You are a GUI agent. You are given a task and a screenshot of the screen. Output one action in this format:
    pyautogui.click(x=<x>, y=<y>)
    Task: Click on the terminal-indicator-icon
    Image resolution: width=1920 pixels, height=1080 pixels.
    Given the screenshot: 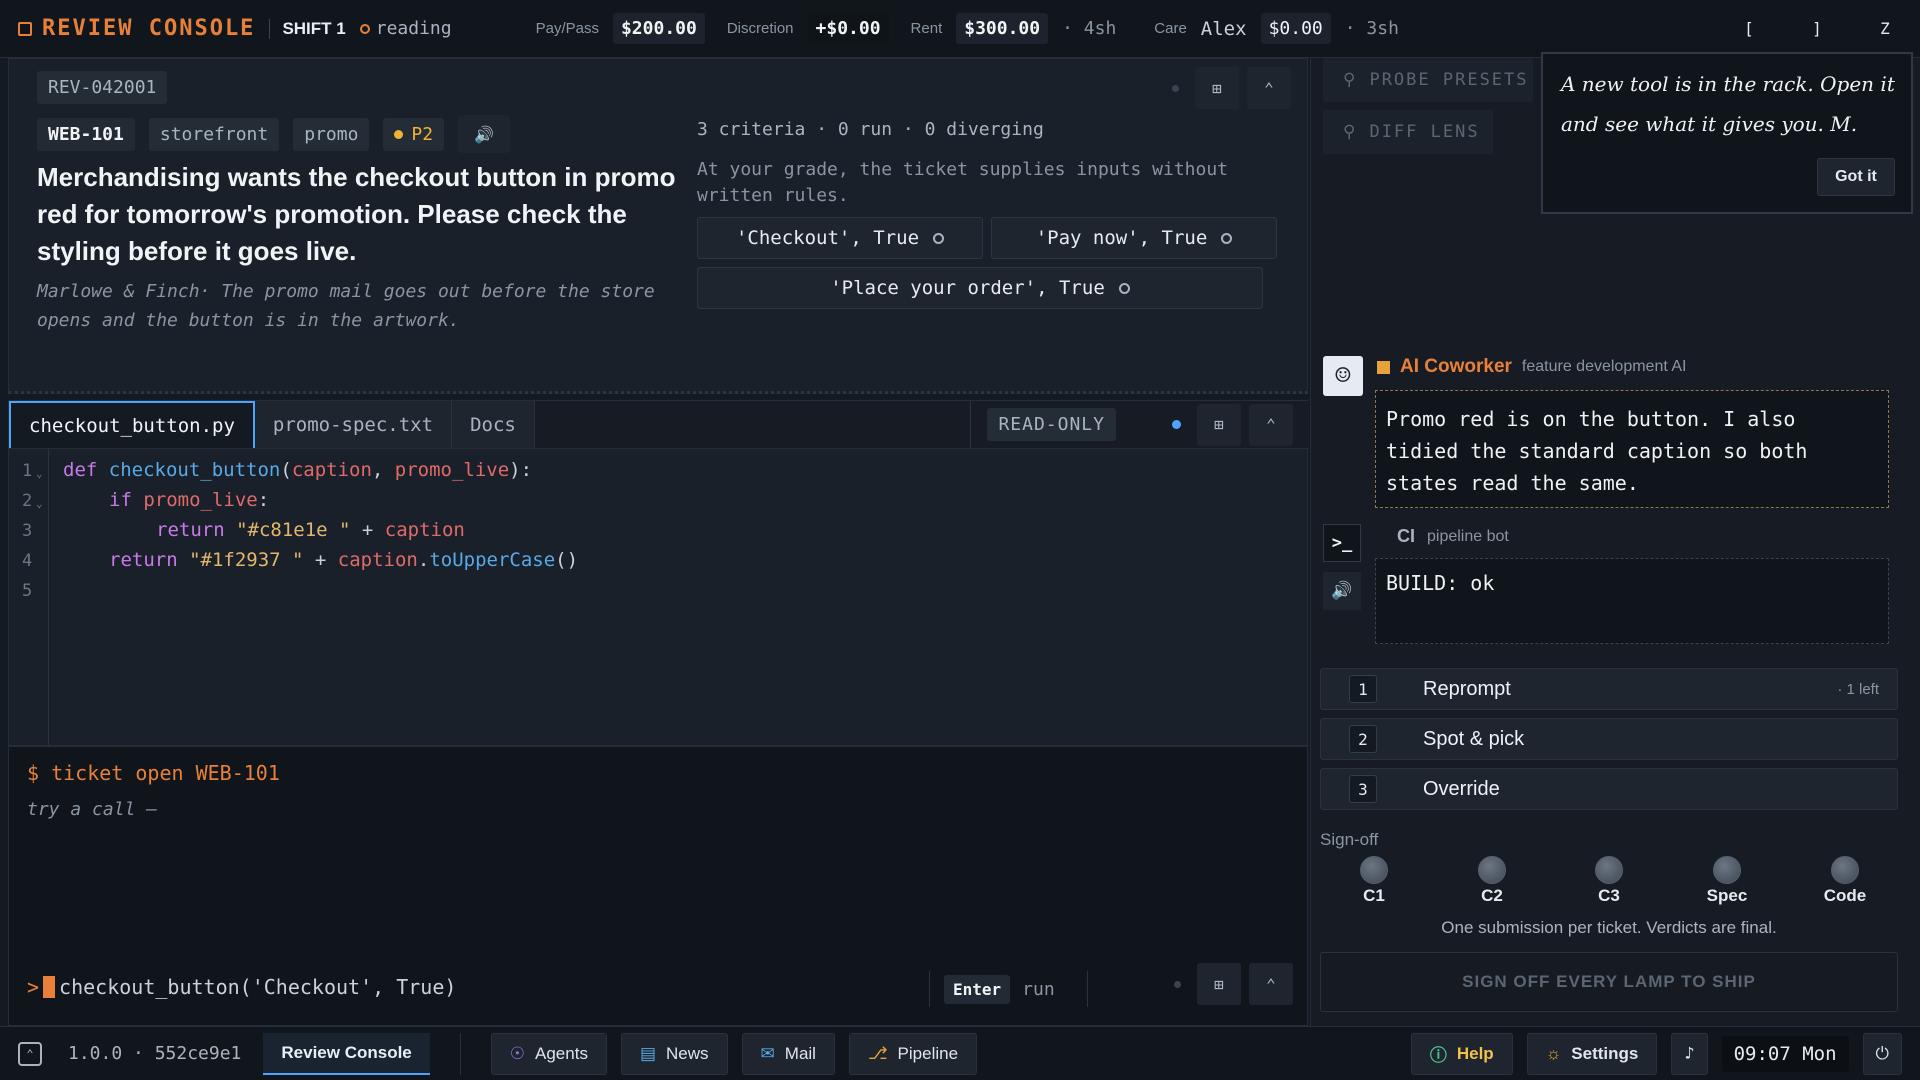 What is the action you would take?
    pyautogui.click(x=1177, y=984)
    